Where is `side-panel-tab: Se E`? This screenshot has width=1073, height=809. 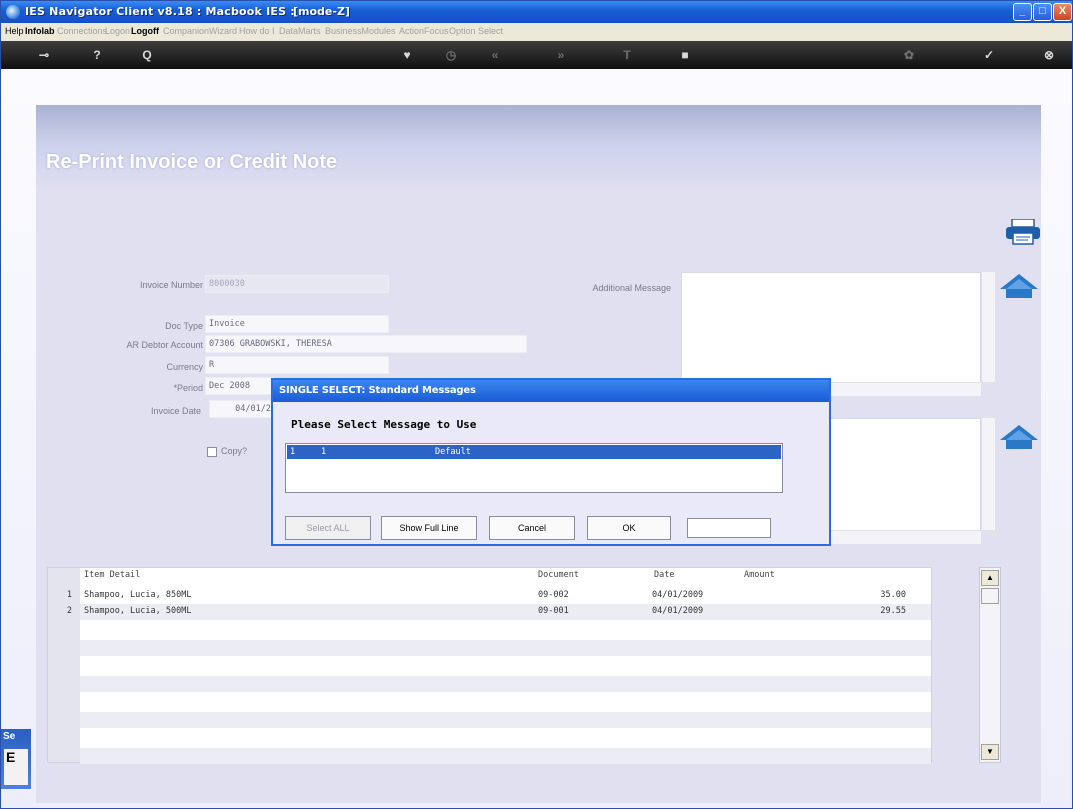 side-panel-tab: Se E is located at coordinates (16, 759).